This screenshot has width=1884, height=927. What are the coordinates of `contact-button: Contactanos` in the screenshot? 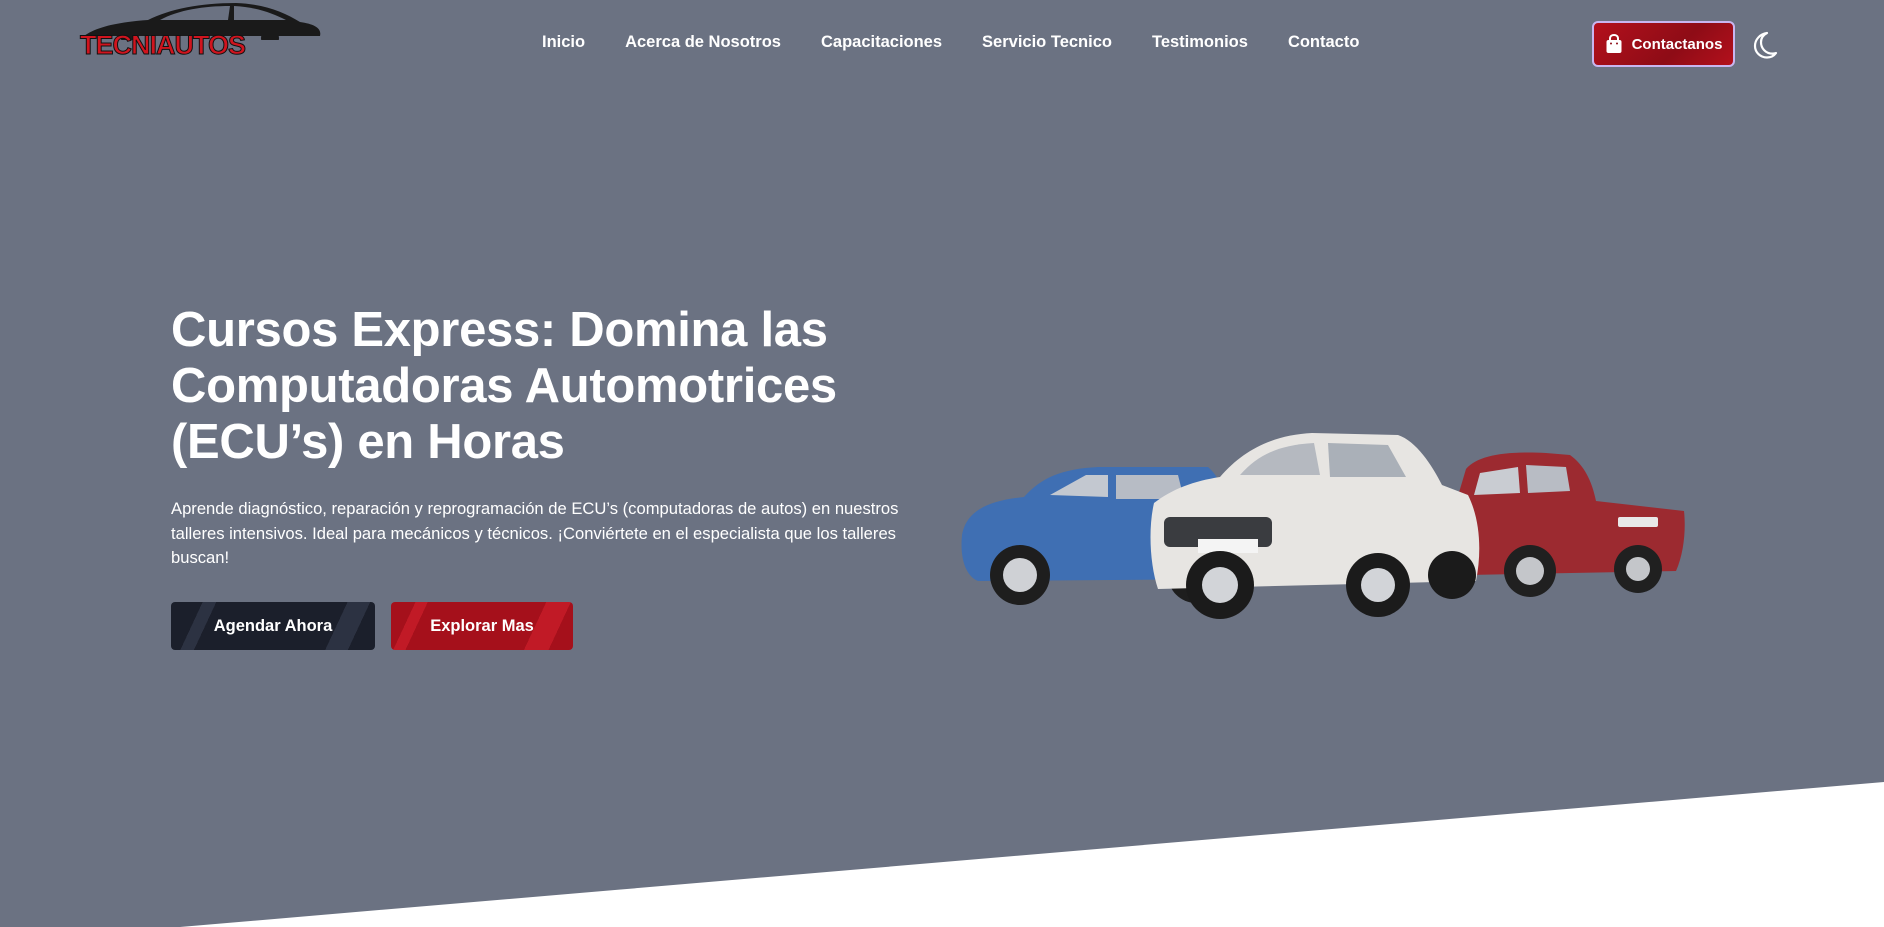 It's located at (1663, 44).